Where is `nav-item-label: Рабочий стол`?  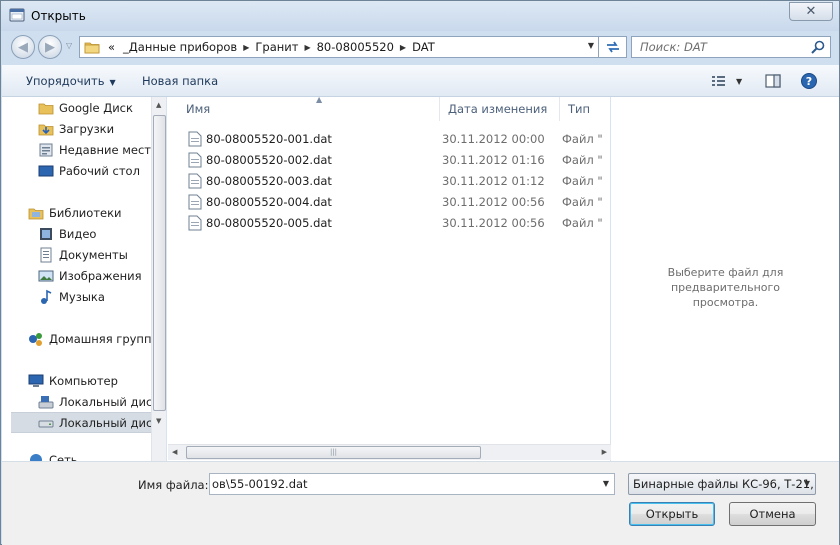
nav-item-label: Рабочий стол is located at coordinates (99, 170).